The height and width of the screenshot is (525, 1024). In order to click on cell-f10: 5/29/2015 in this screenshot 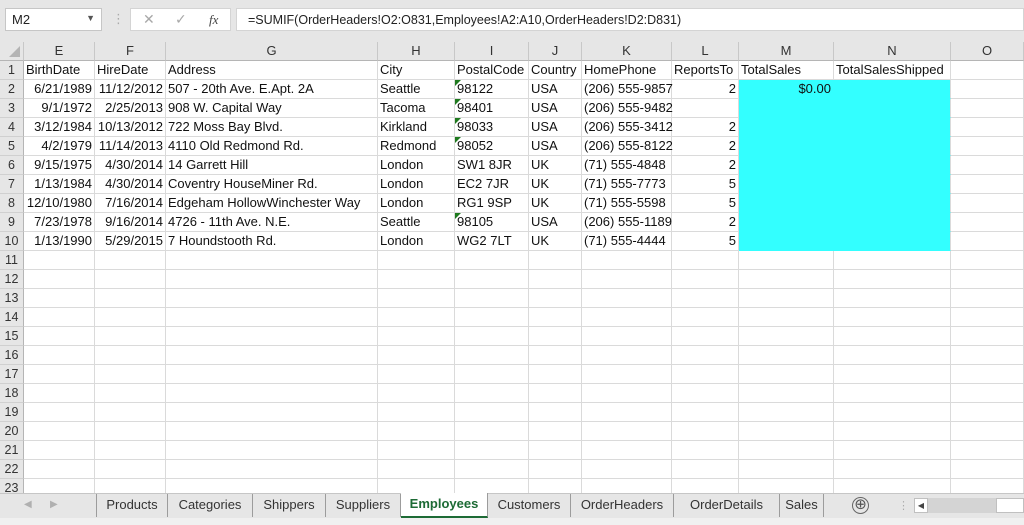, I will do `click(130, 241)`.